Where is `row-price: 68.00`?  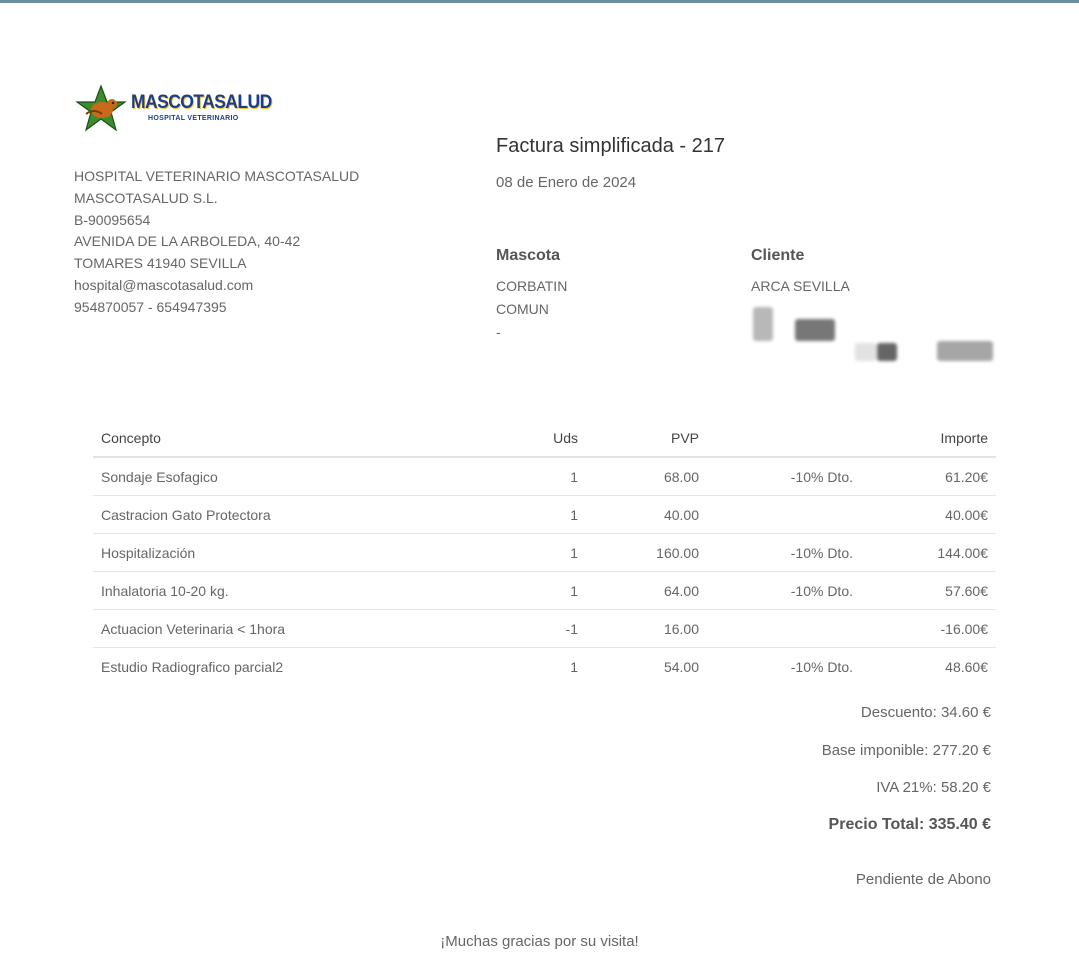 row-price: 68.00 is located at coordinates (646, 476).